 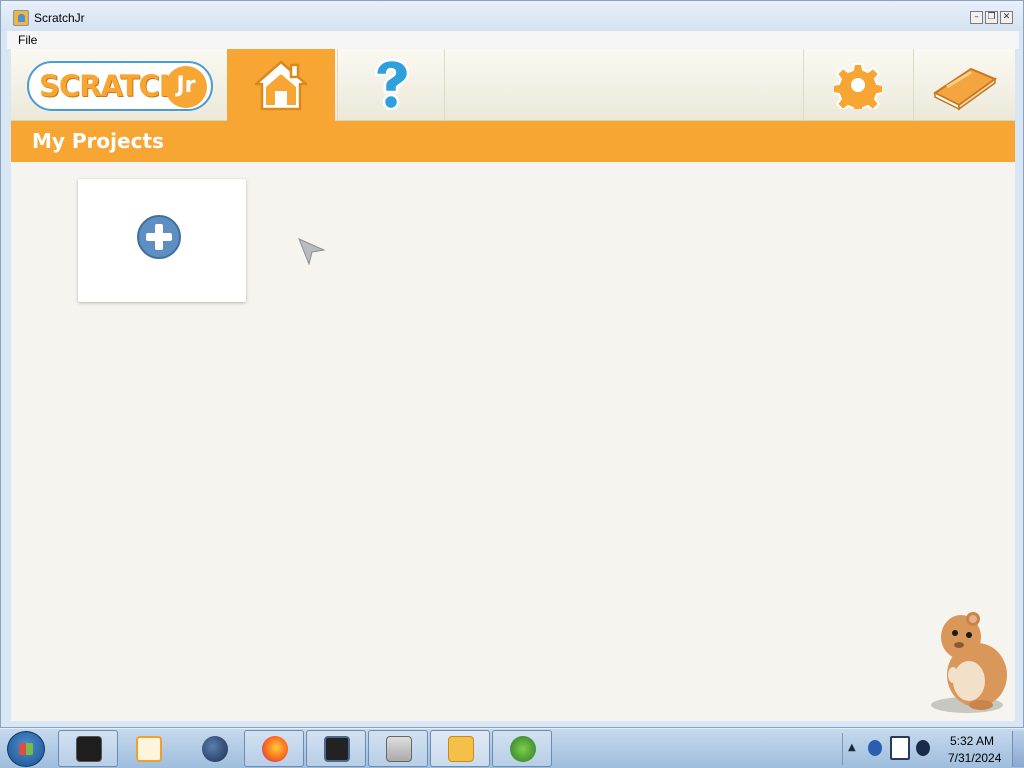 I want to click on taskbar-item-window-app, so click(x=336, y=748).